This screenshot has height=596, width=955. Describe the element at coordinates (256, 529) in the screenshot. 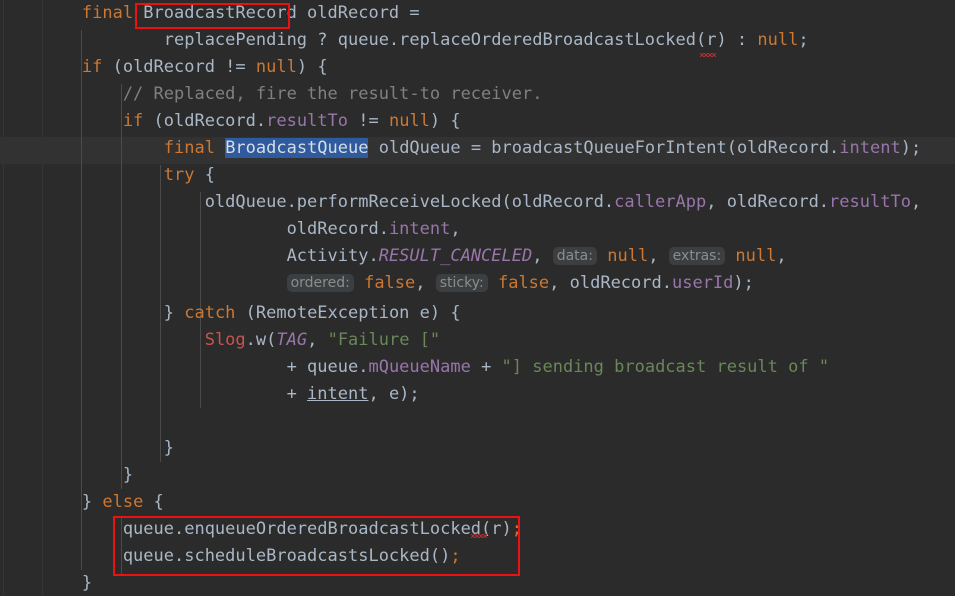

I see `token-call-enqueue: queue.enqueueOrderedBroadcastLocked(r)` at that location.